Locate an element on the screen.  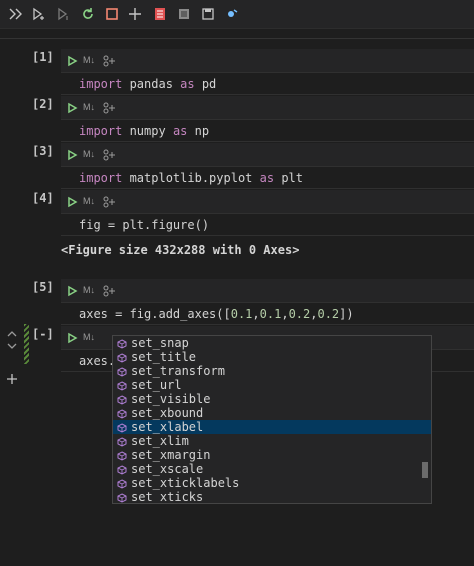
suggestion-label: set_transform is located at coordinates (178, 371).